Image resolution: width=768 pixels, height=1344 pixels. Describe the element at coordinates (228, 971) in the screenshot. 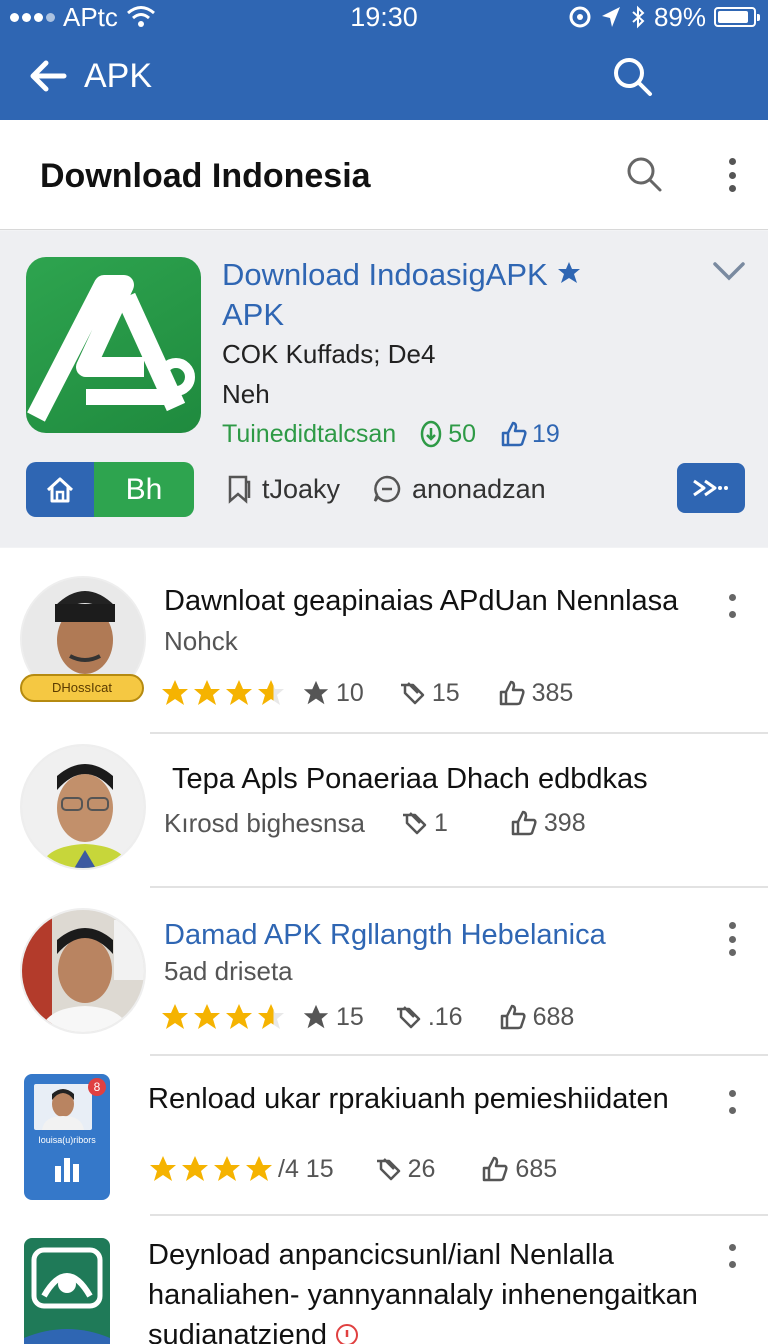

I see `item-subtitle: 5ad driseta` at that location.